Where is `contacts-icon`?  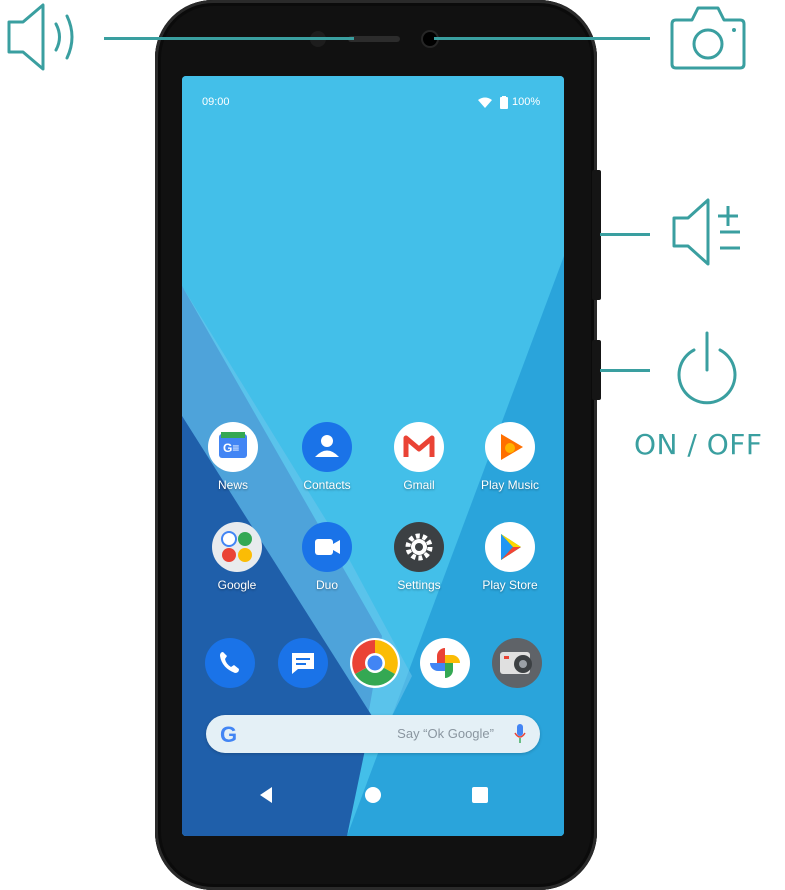 contacts-icon is located at coordinates (327, 447).